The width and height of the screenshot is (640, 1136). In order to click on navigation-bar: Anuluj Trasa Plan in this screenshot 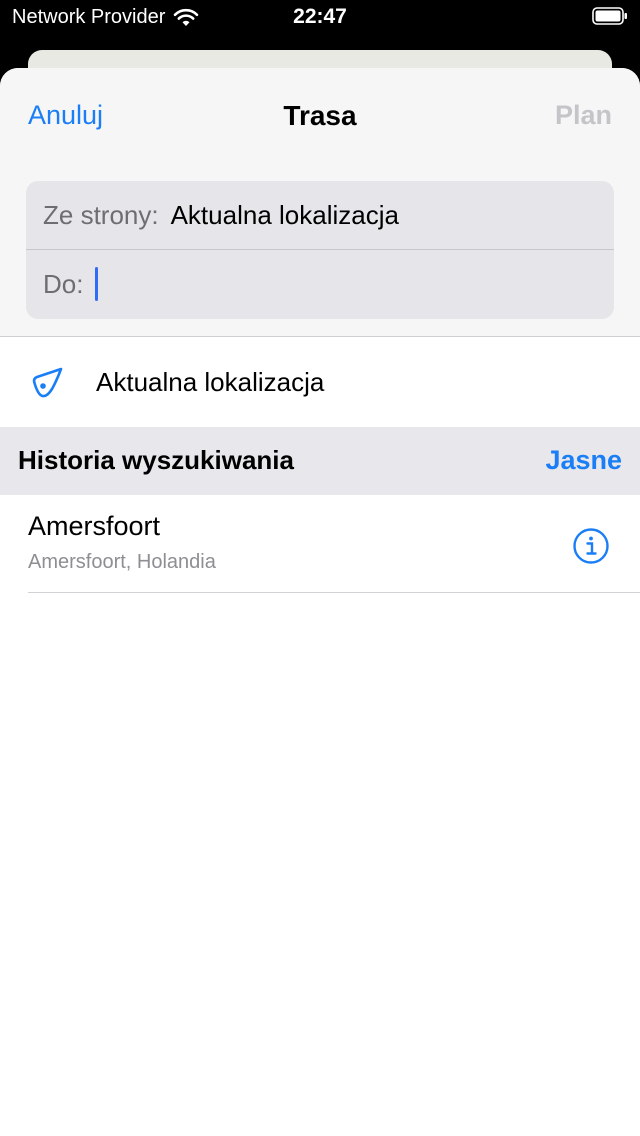, I will do `click(320, 116)`.